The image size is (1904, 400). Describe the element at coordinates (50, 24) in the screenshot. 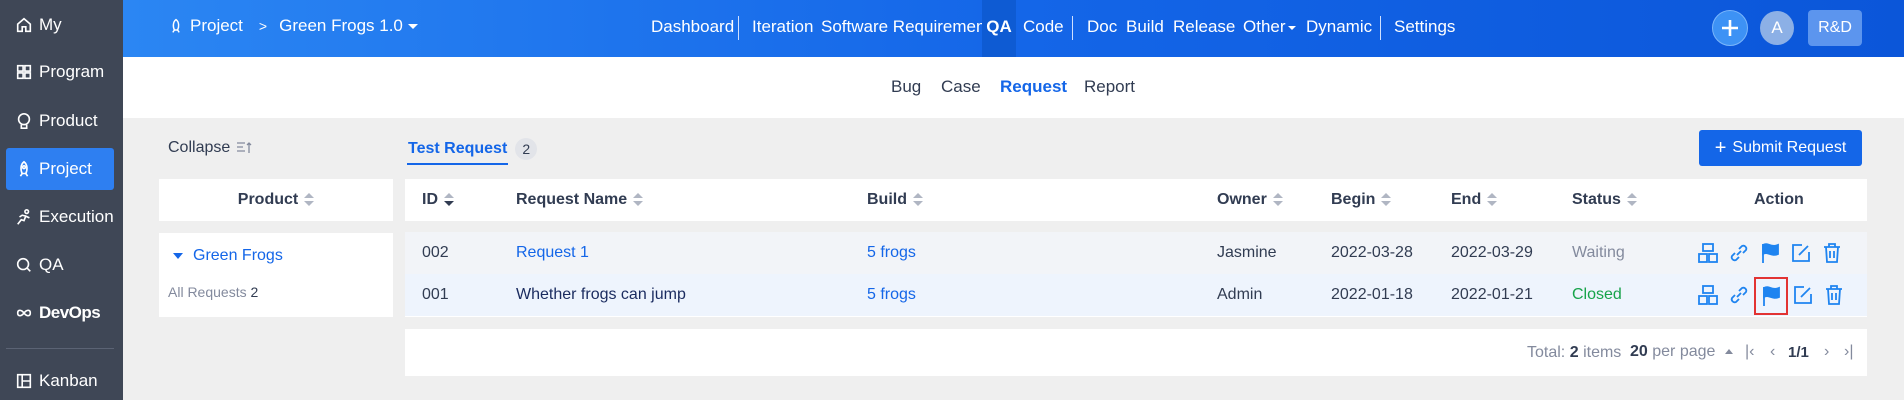

I see `sidebar-item-label: My` at that location.